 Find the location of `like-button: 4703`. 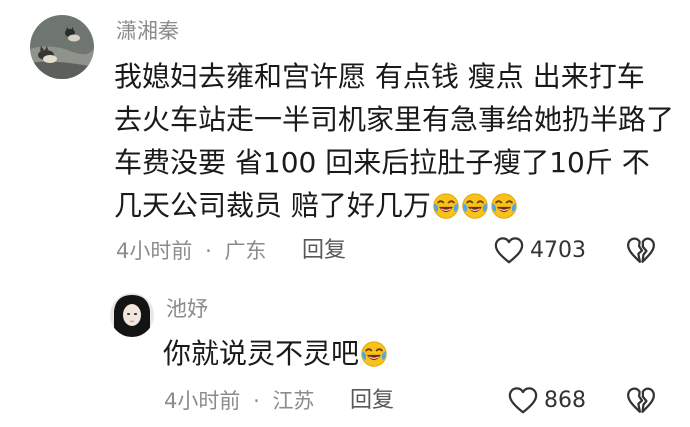

like-button: 4703 is located at coordinates (540, 251).